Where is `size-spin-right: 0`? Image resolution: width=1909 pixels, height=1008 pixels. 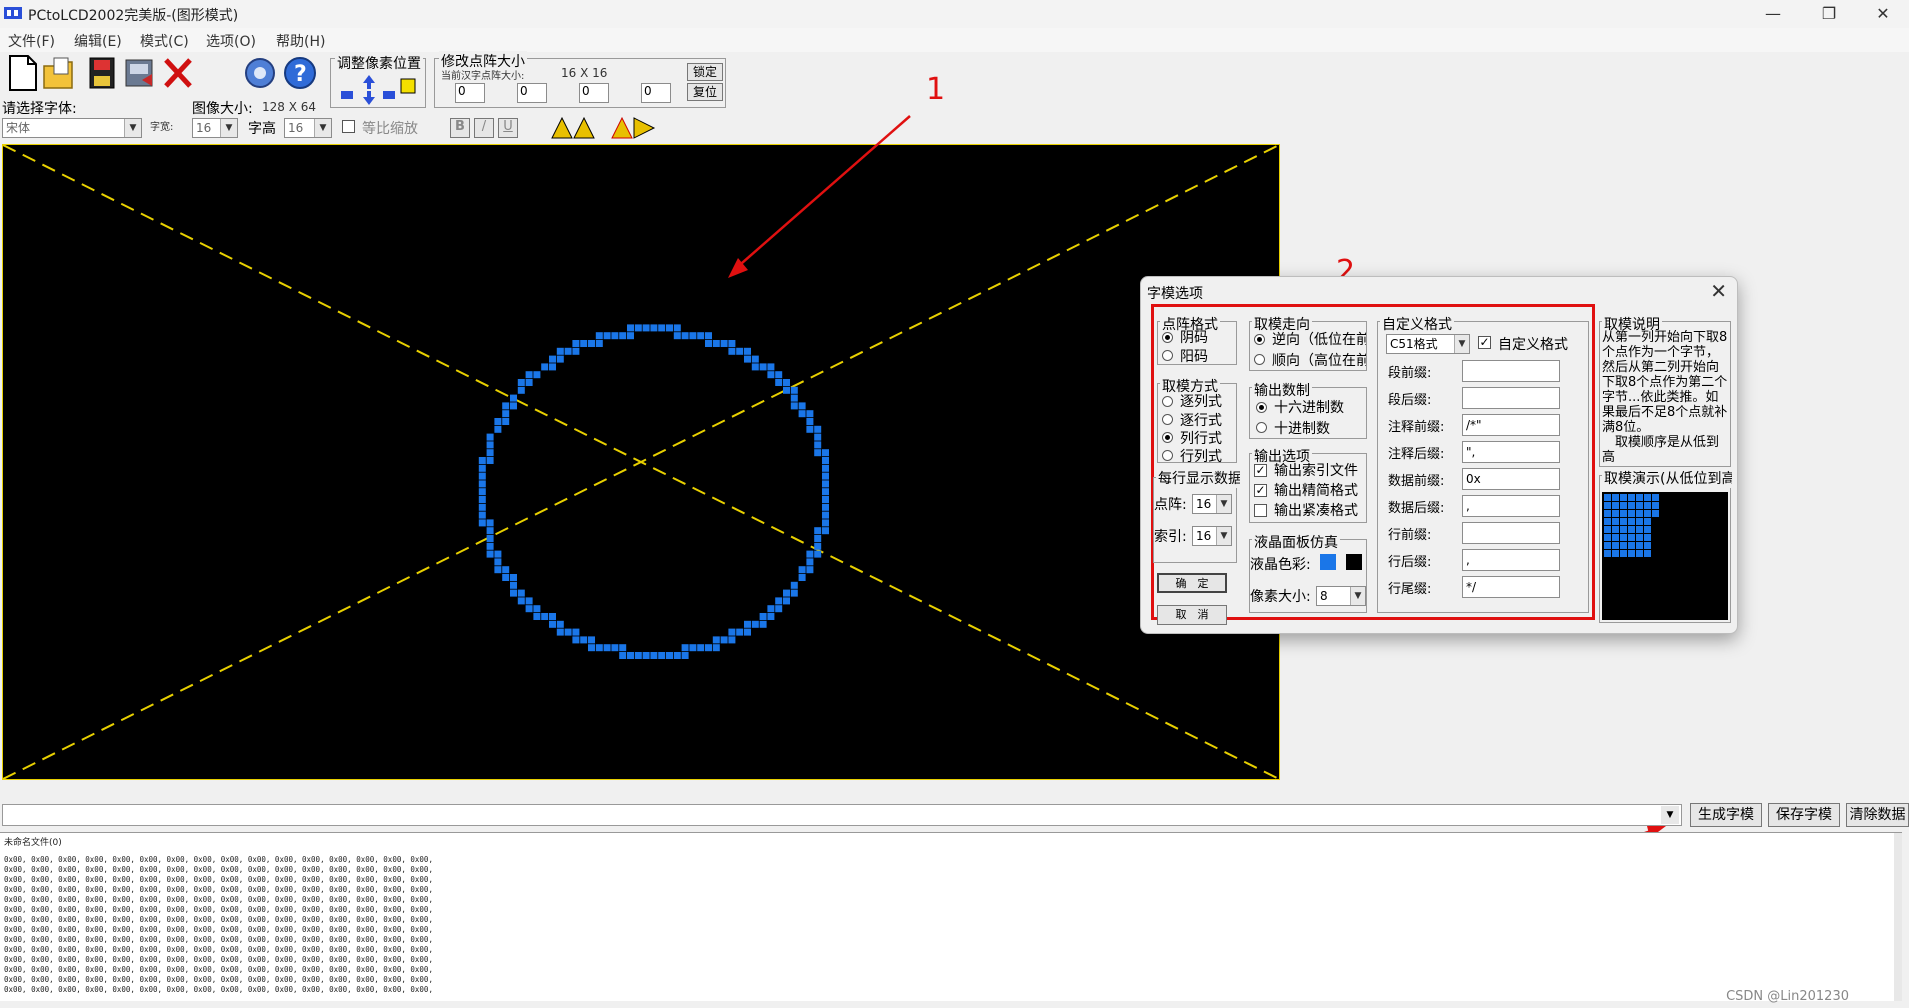 size-spin-right: 0 is located at coordinates (594, 93).